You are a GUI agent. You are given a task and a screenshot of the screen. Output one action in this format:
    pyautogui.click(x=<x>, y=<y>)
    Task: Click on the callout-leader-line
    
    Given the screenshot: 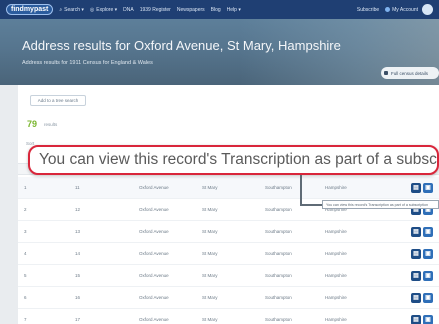 What is the action you would take?
    pyautogui.click(x=301, y=190)
    